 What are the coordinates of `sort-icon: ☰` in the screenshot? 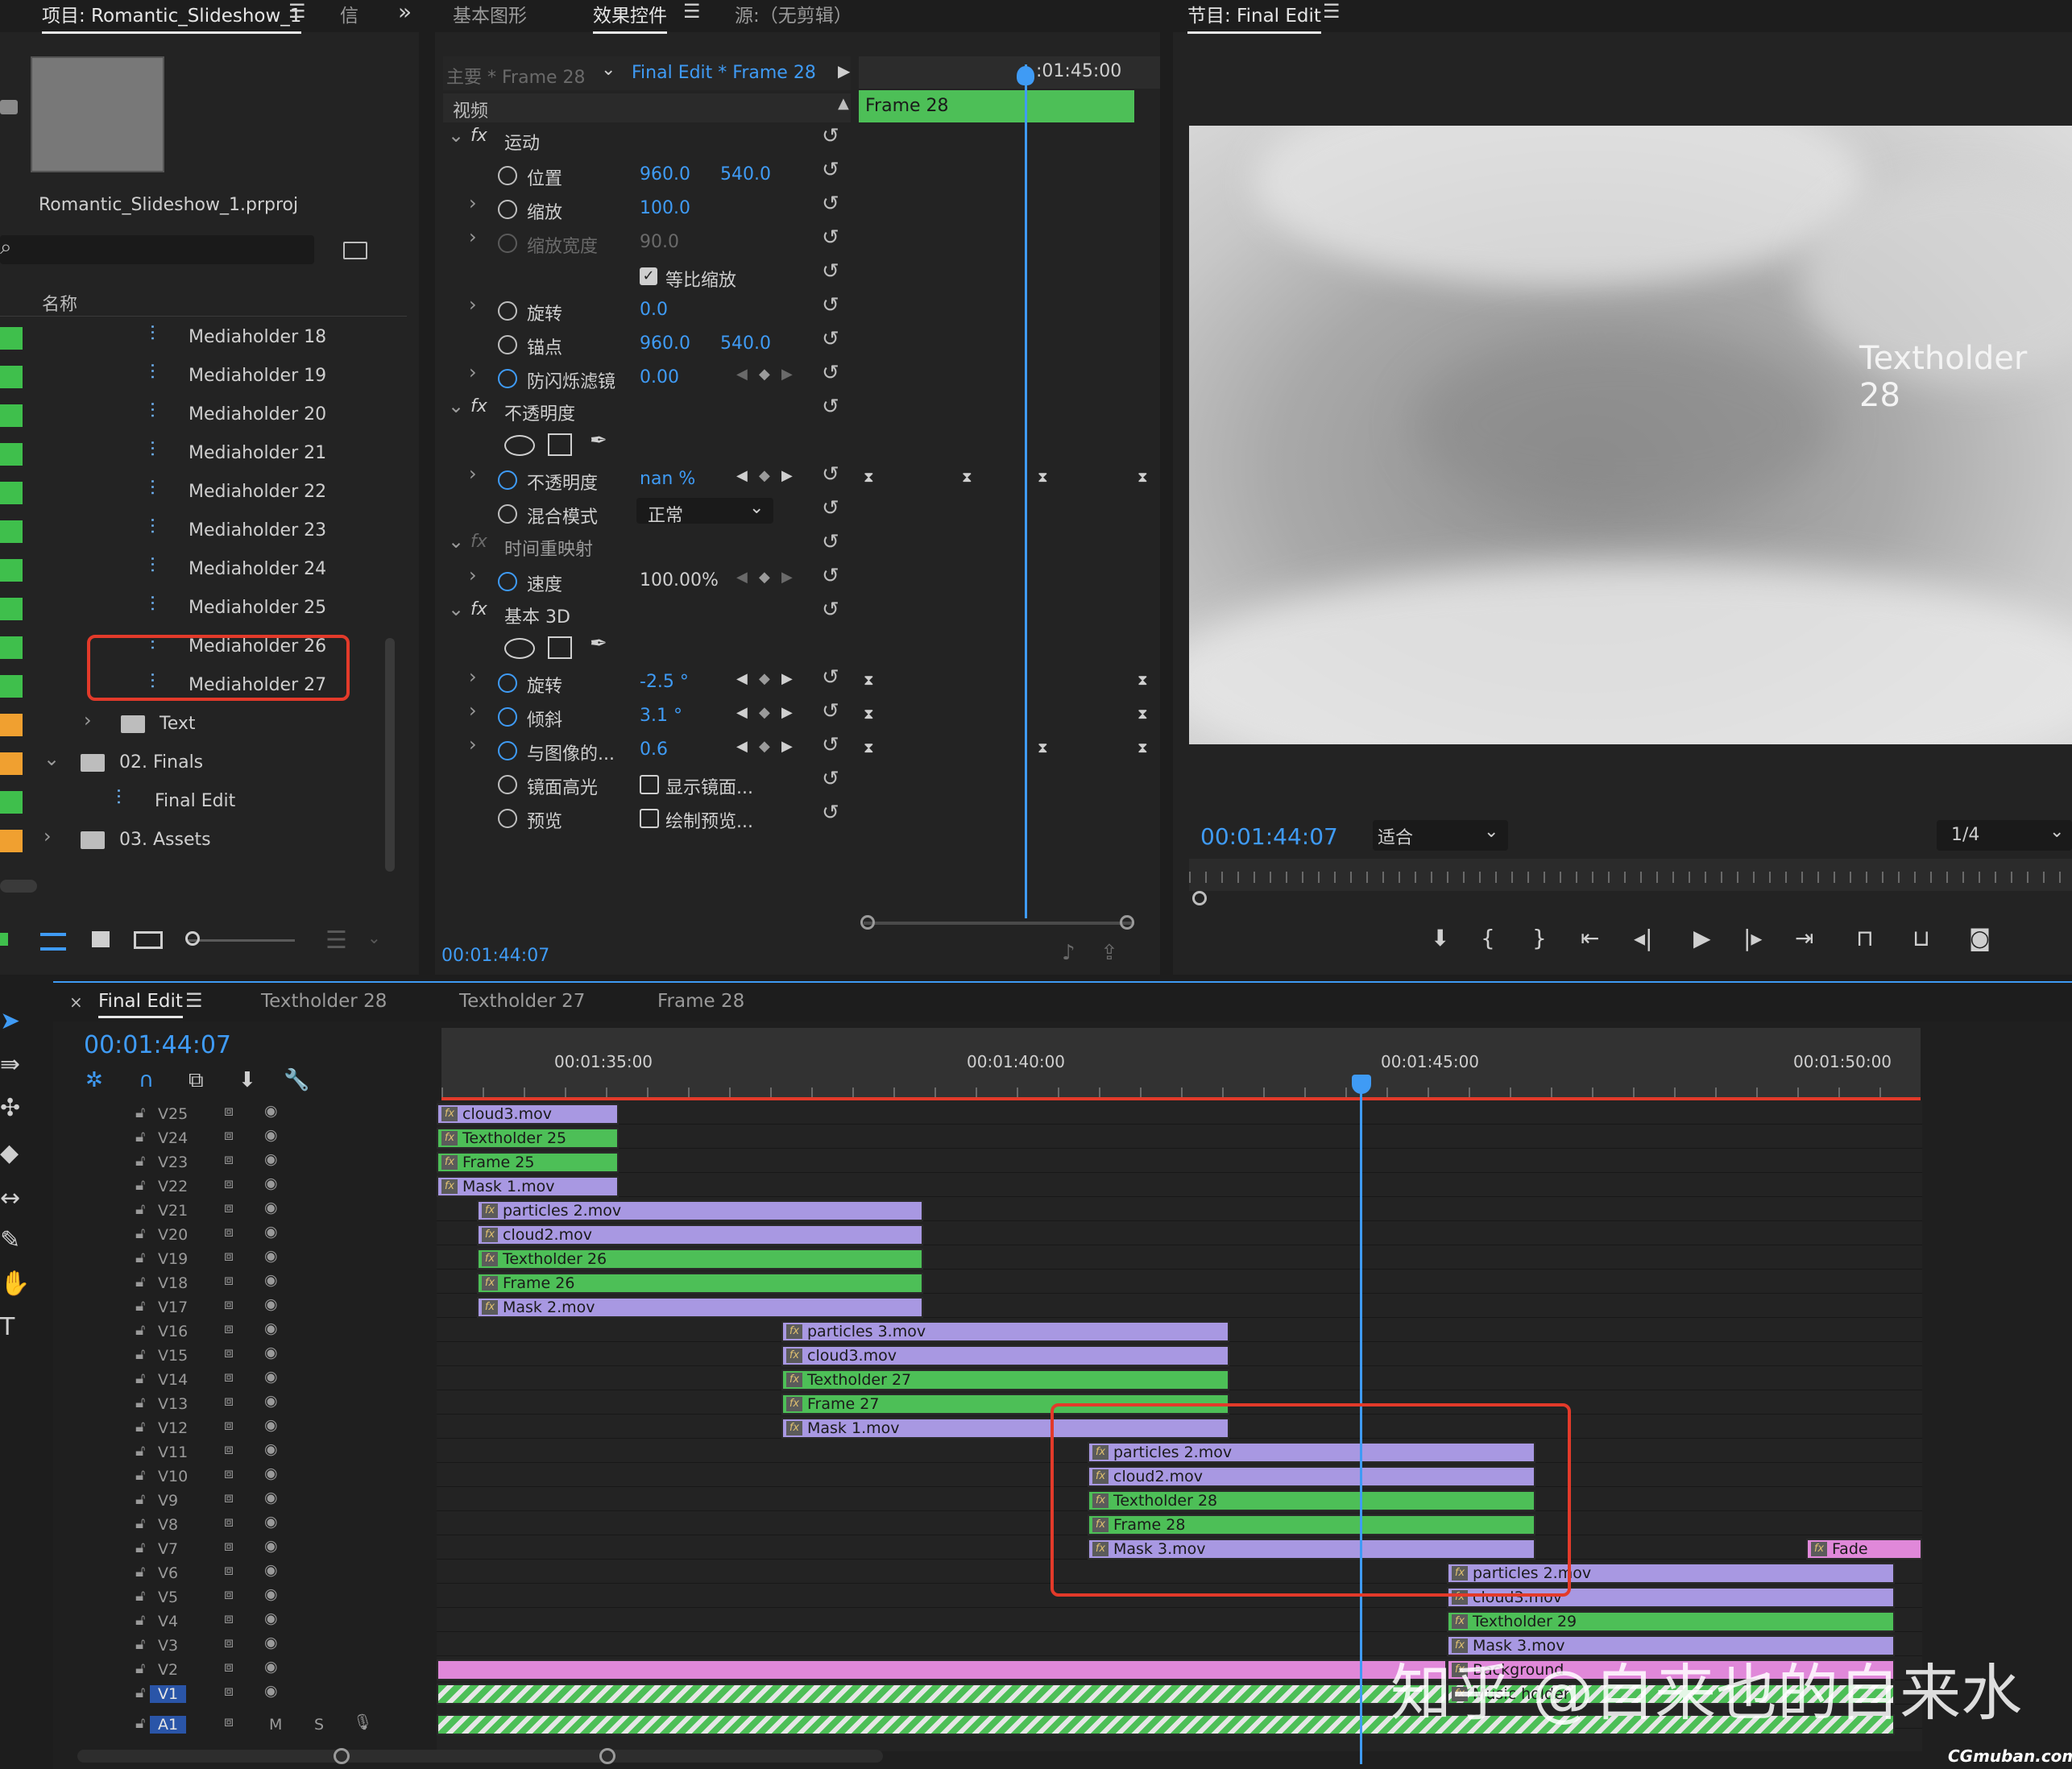 It's located at (336, 941).